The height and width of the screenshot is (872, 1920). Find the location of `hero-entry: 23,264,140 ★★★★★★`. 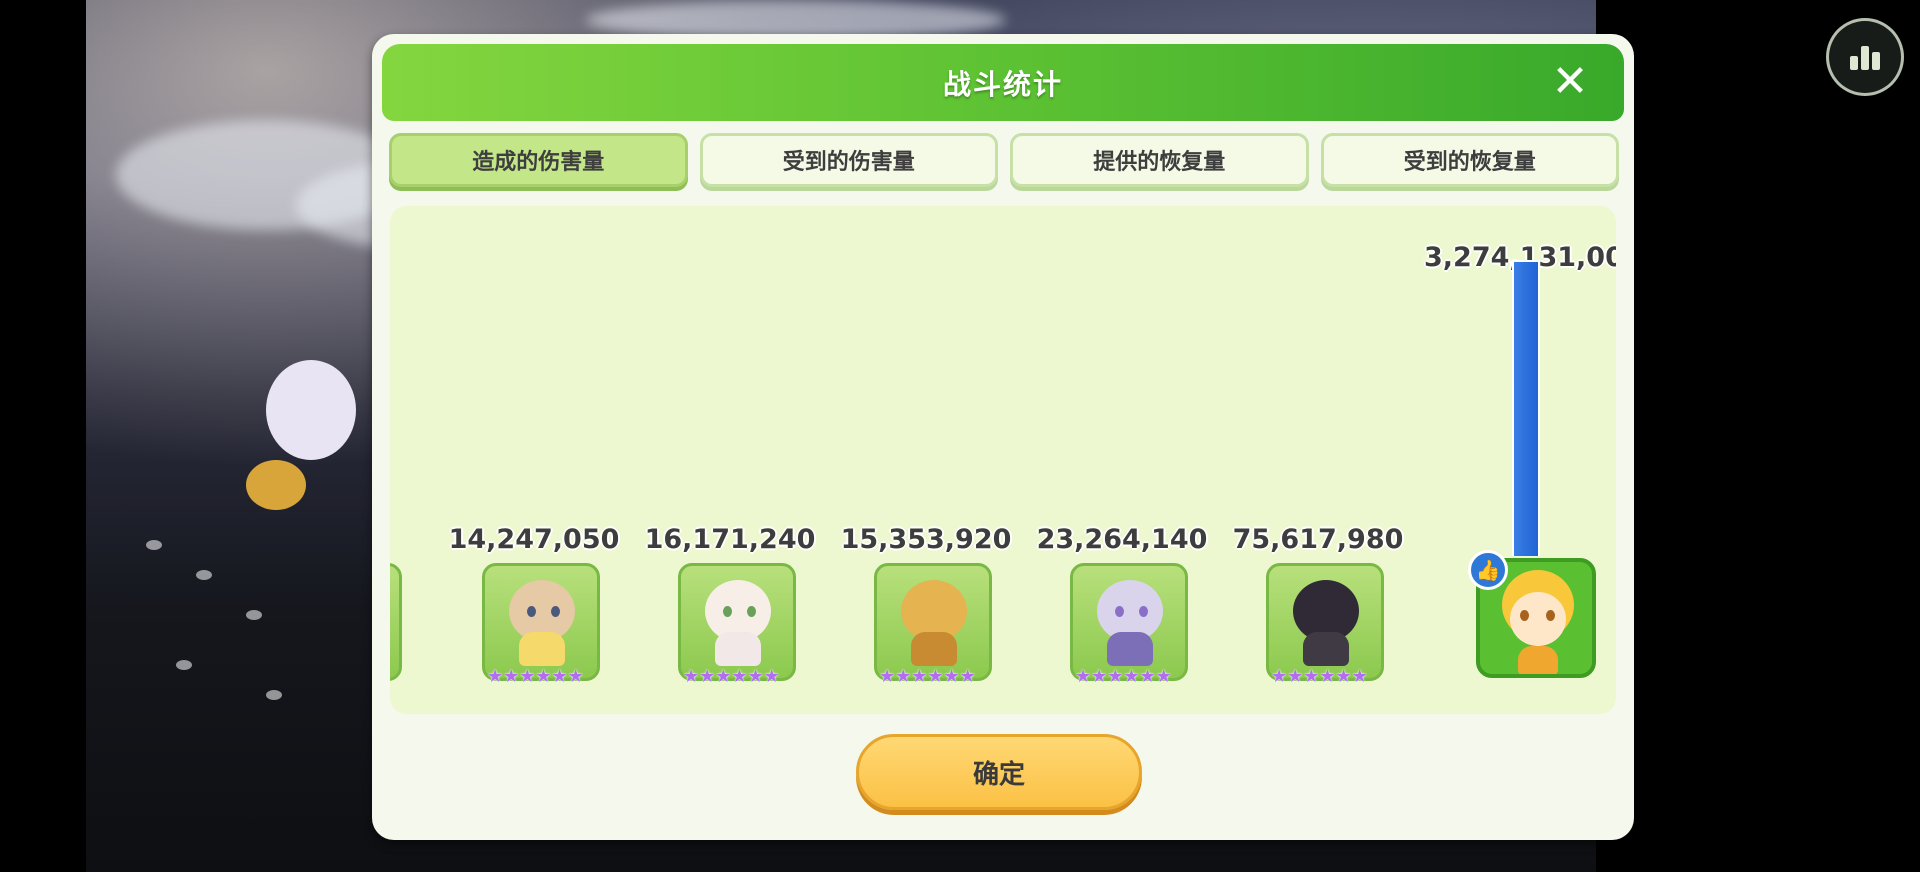

hero-entry: 23,264,140 ★★★★★★ is located at coordinates (1122, 460).